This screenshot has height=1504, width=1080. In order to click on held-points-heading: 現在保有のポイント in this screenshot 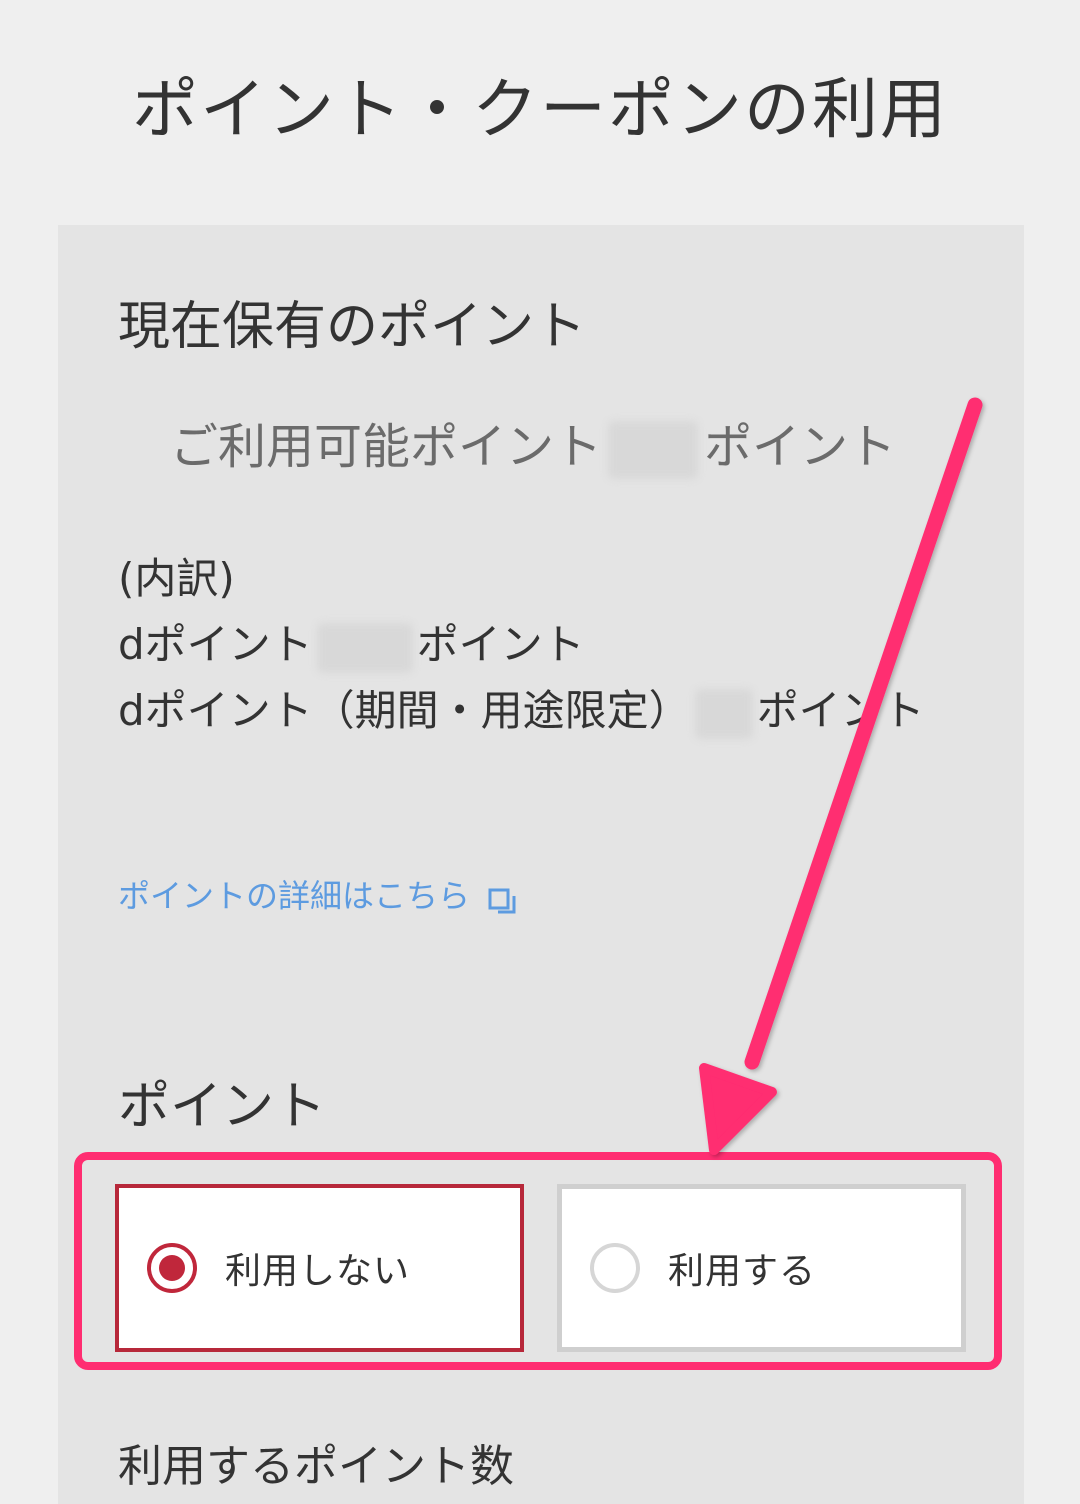, I will do `click(352, 327)`.